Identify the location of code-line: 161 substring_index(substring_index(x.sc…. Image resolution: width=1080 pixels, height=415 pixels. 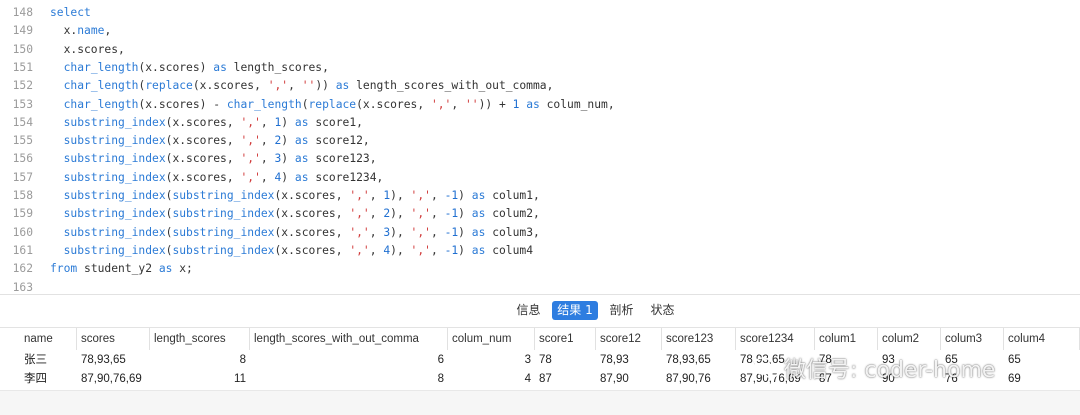
(540, 251).